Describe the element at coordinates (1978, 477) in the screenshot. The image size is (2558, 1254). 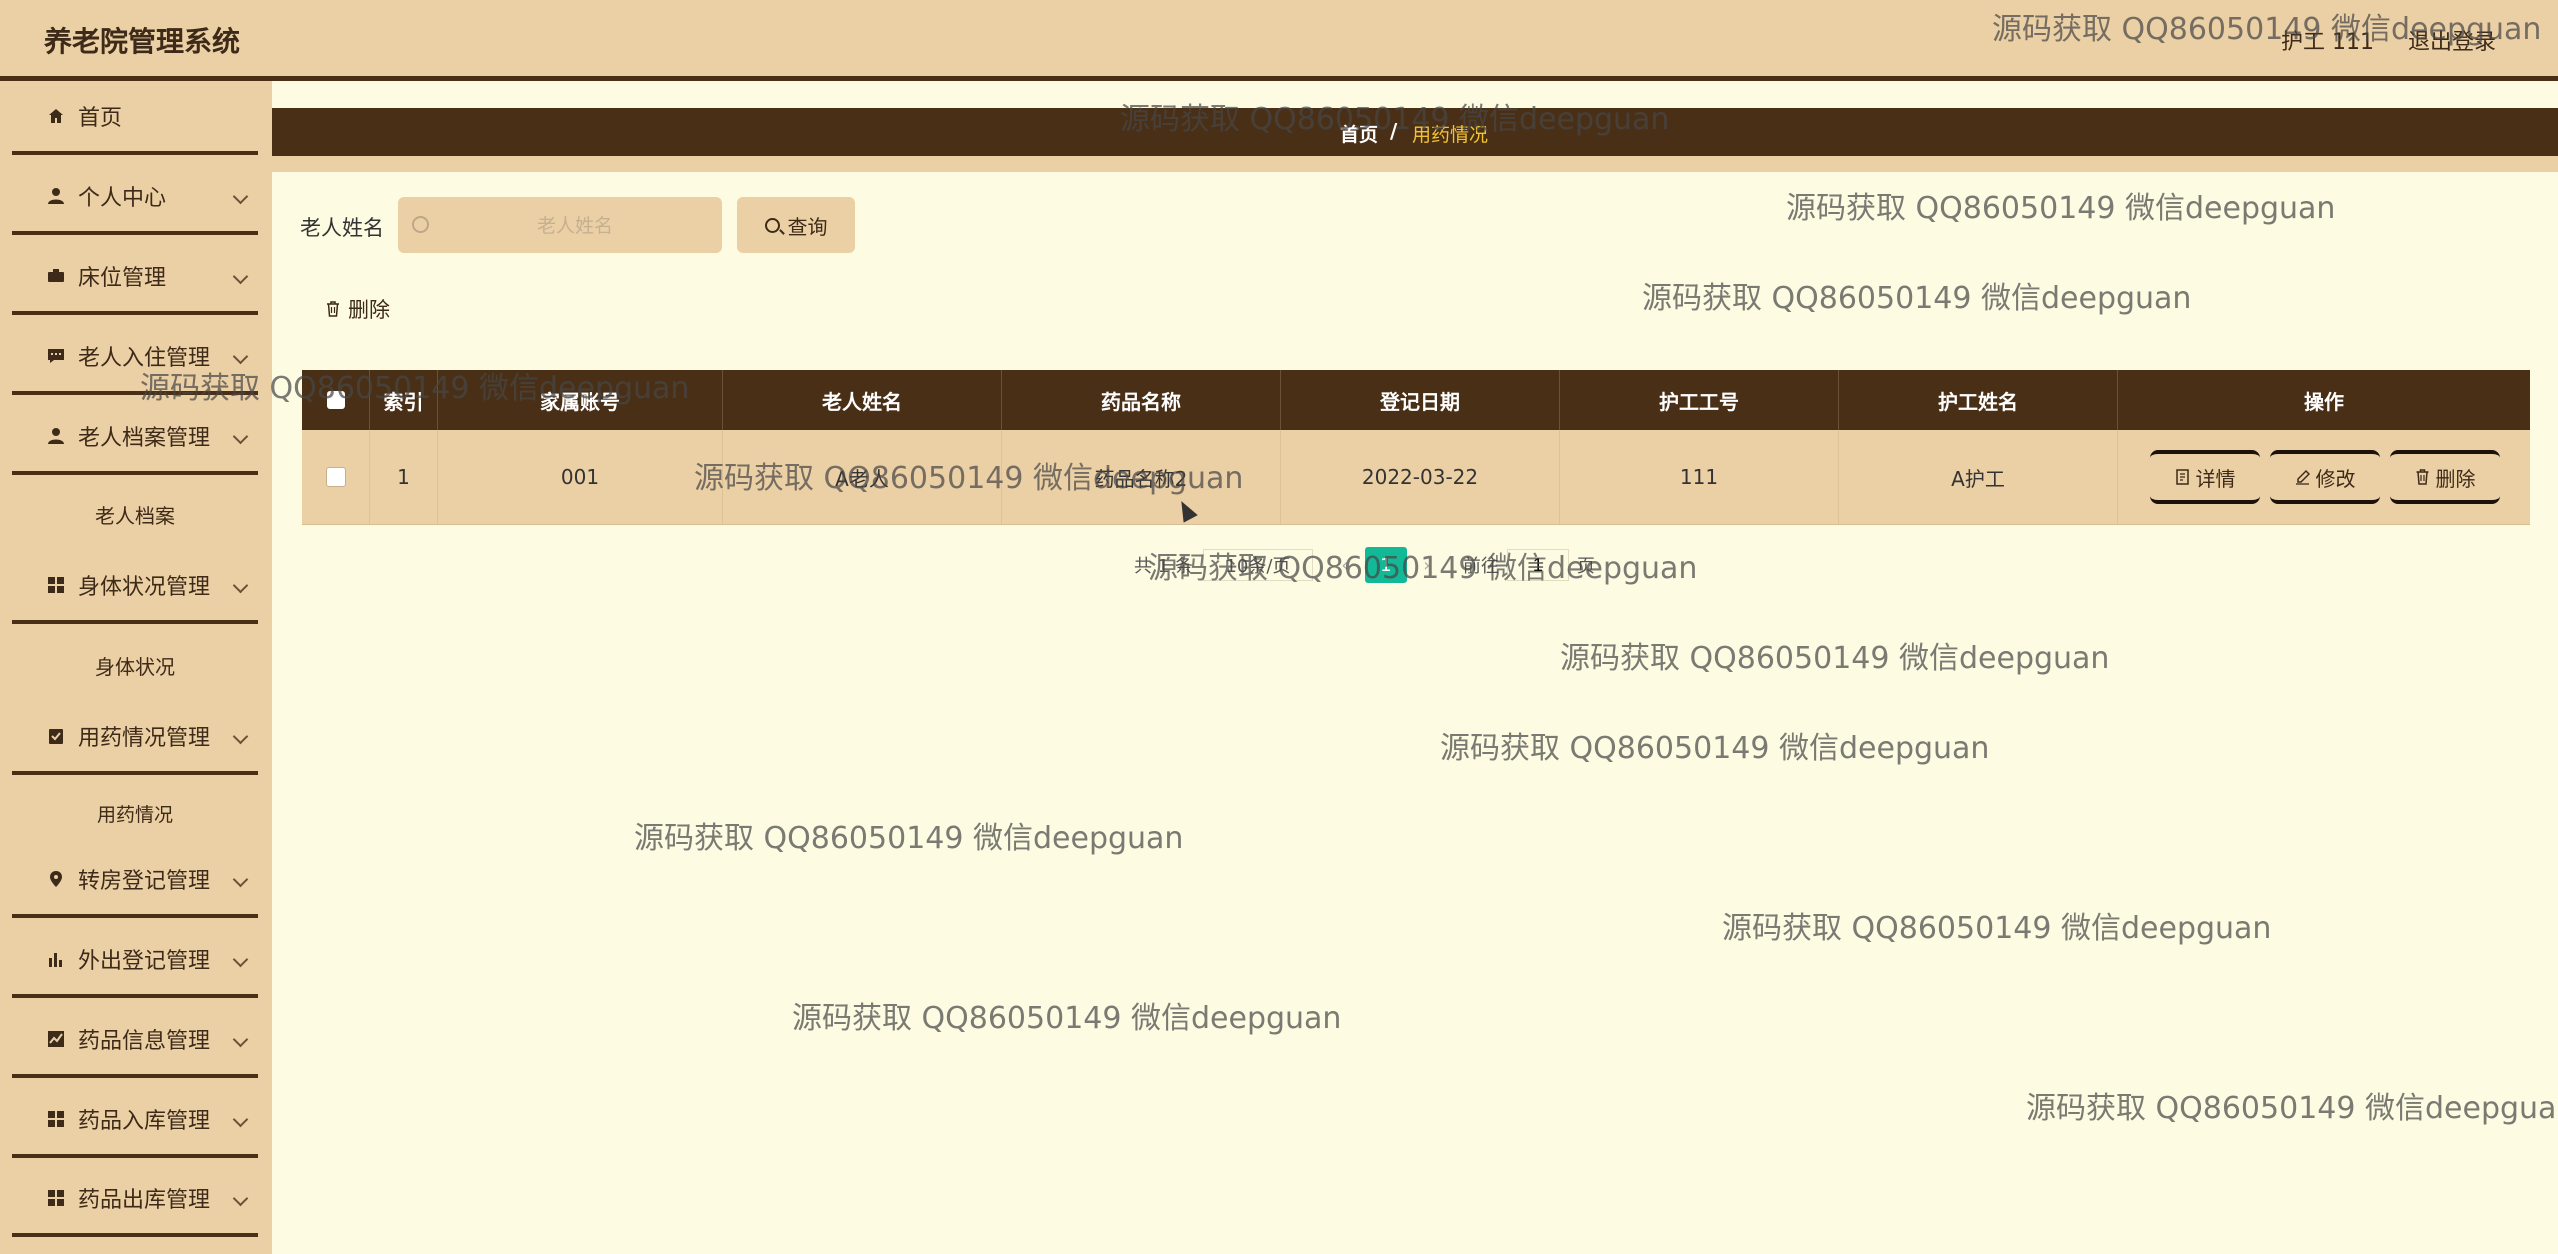
I see `cell-nurse-name: A护工` at that location.